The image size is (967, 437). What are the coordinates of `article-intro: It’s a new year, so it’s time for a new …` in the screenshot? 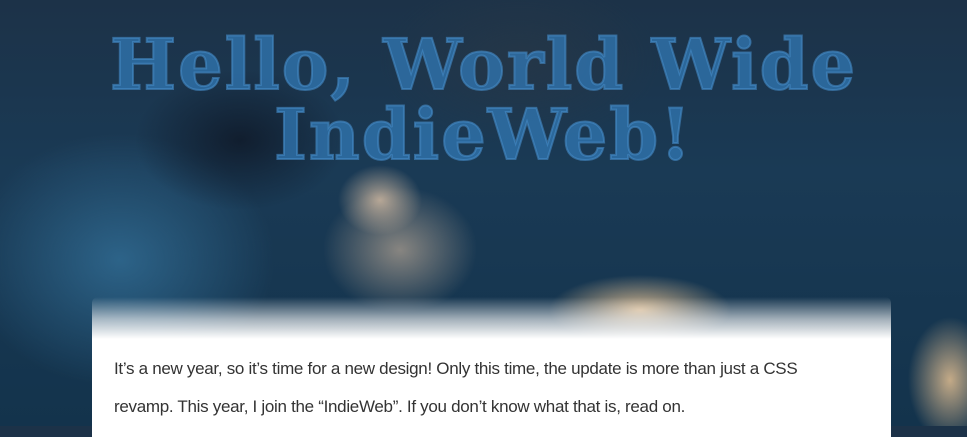 It's located at (456, 387).